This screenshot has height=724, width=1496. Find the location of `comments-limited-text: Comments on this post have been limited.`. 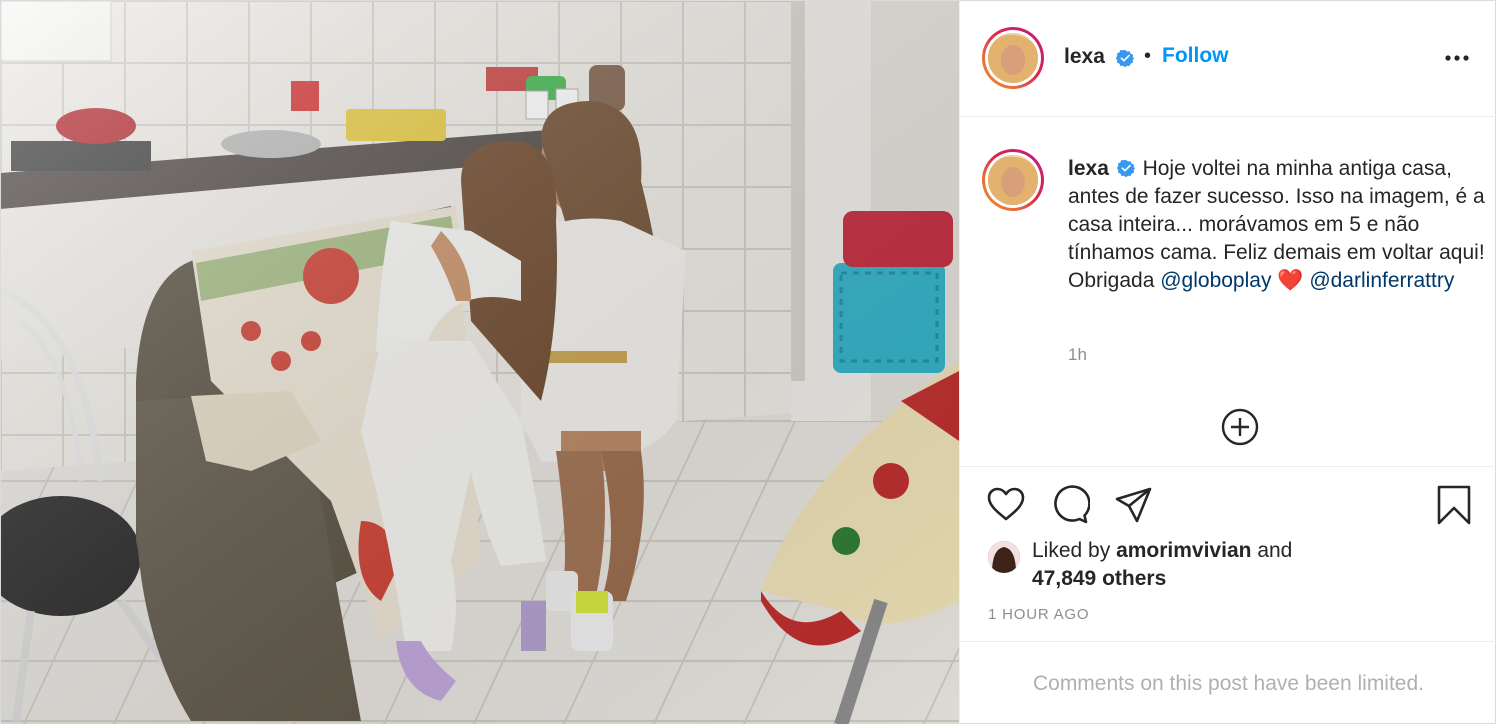

comments-limited-text: Comments on this post have been limited. is located at coordinates (1228, 683).